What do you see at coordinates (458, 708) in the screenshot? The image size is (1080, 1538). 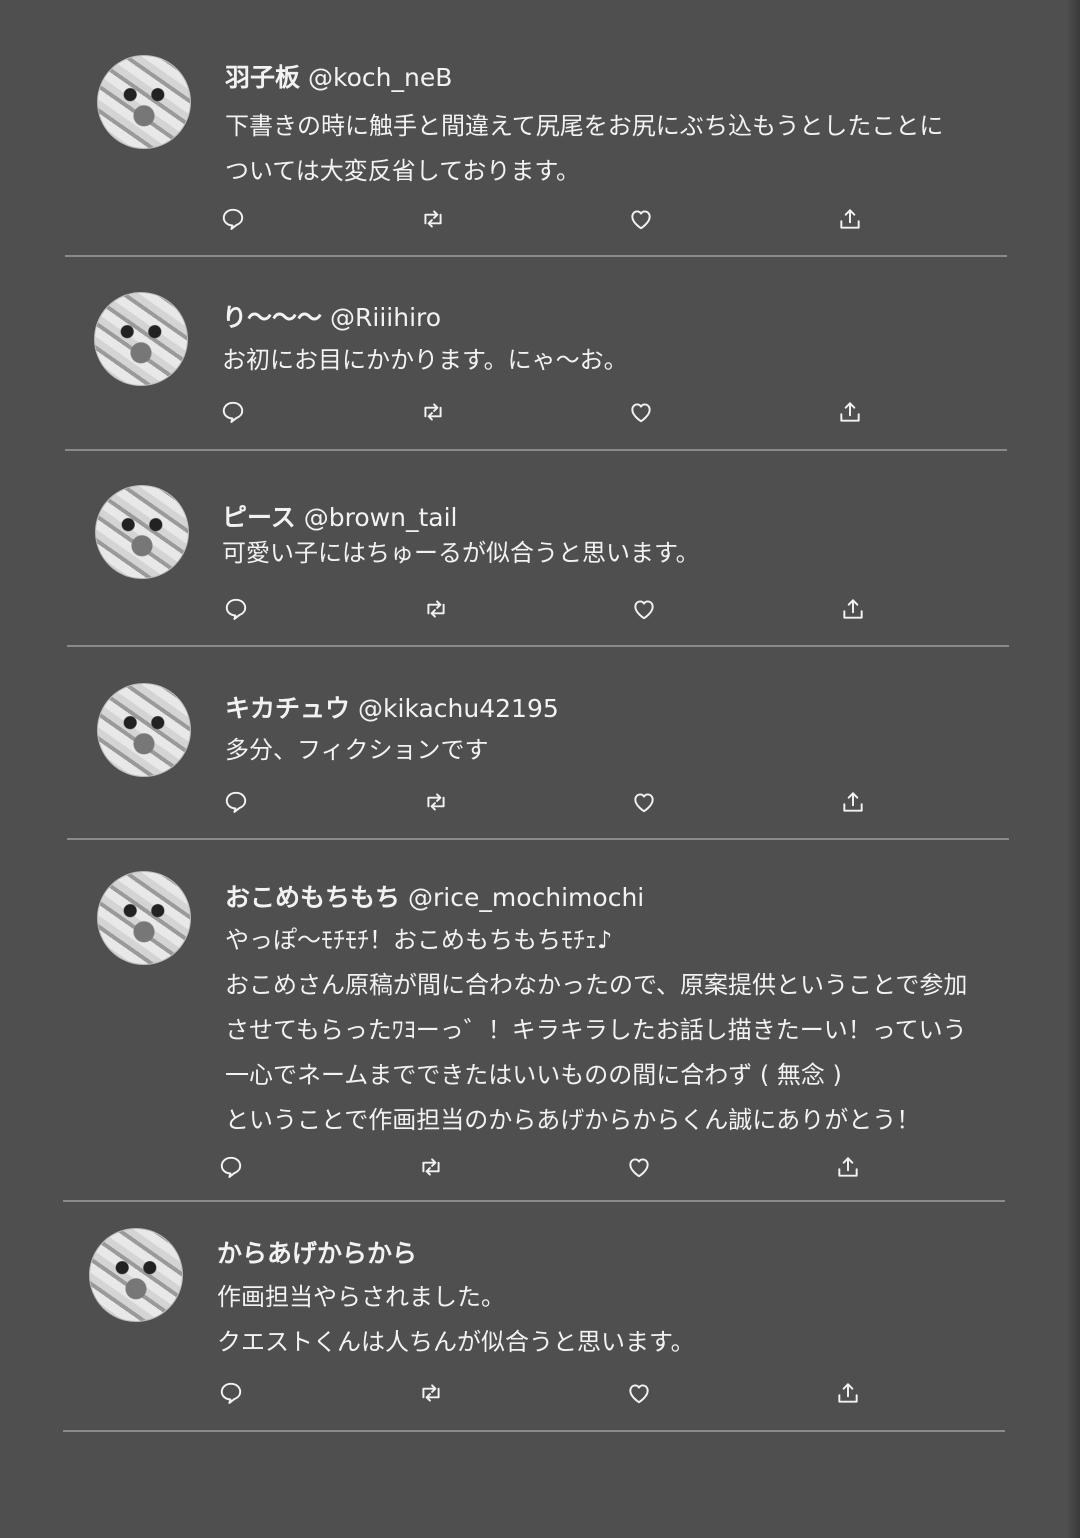 I see `user-handle: @kikachu42195` at bounding box center [458, 708].